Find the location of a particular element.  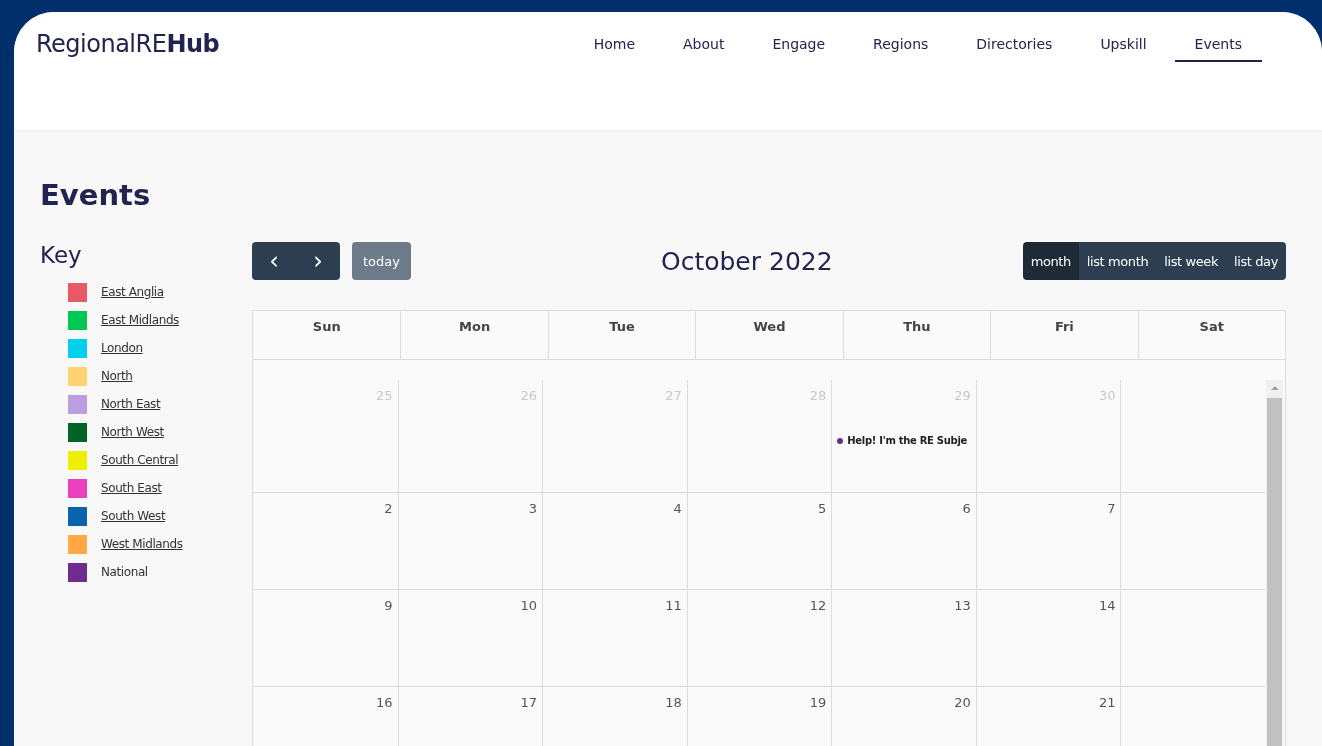

region-link: London is located at coordinates (122, 348).